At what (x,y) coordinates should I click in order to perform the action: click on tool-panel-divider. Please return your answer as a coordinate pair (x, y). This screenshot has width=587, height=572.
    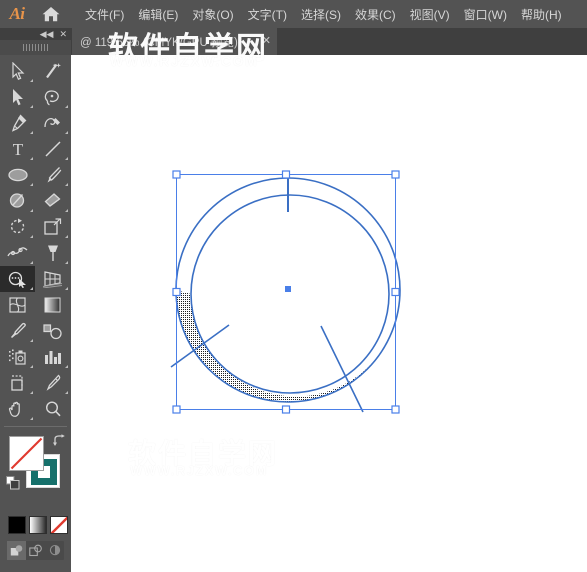
    Looking at the image, I should click on (35, 426).